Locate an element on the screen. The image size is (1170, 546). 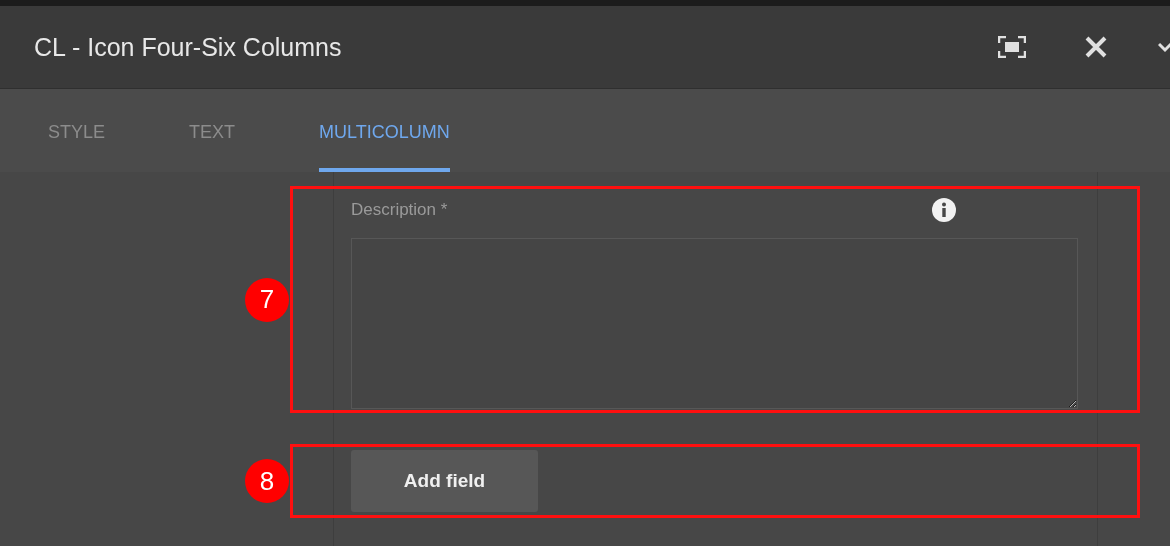
tab: TEXT is located at coordinates (212, 130).